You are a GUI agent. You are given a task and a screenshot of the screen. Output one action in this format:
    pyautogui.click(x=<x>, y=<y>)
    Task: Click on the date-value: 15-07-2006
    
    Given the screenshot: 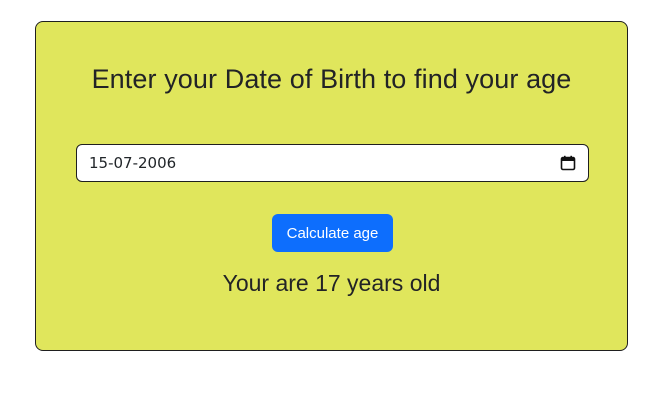 What is the action you would take?
    pyautogui.click(x=324, y=163)
    